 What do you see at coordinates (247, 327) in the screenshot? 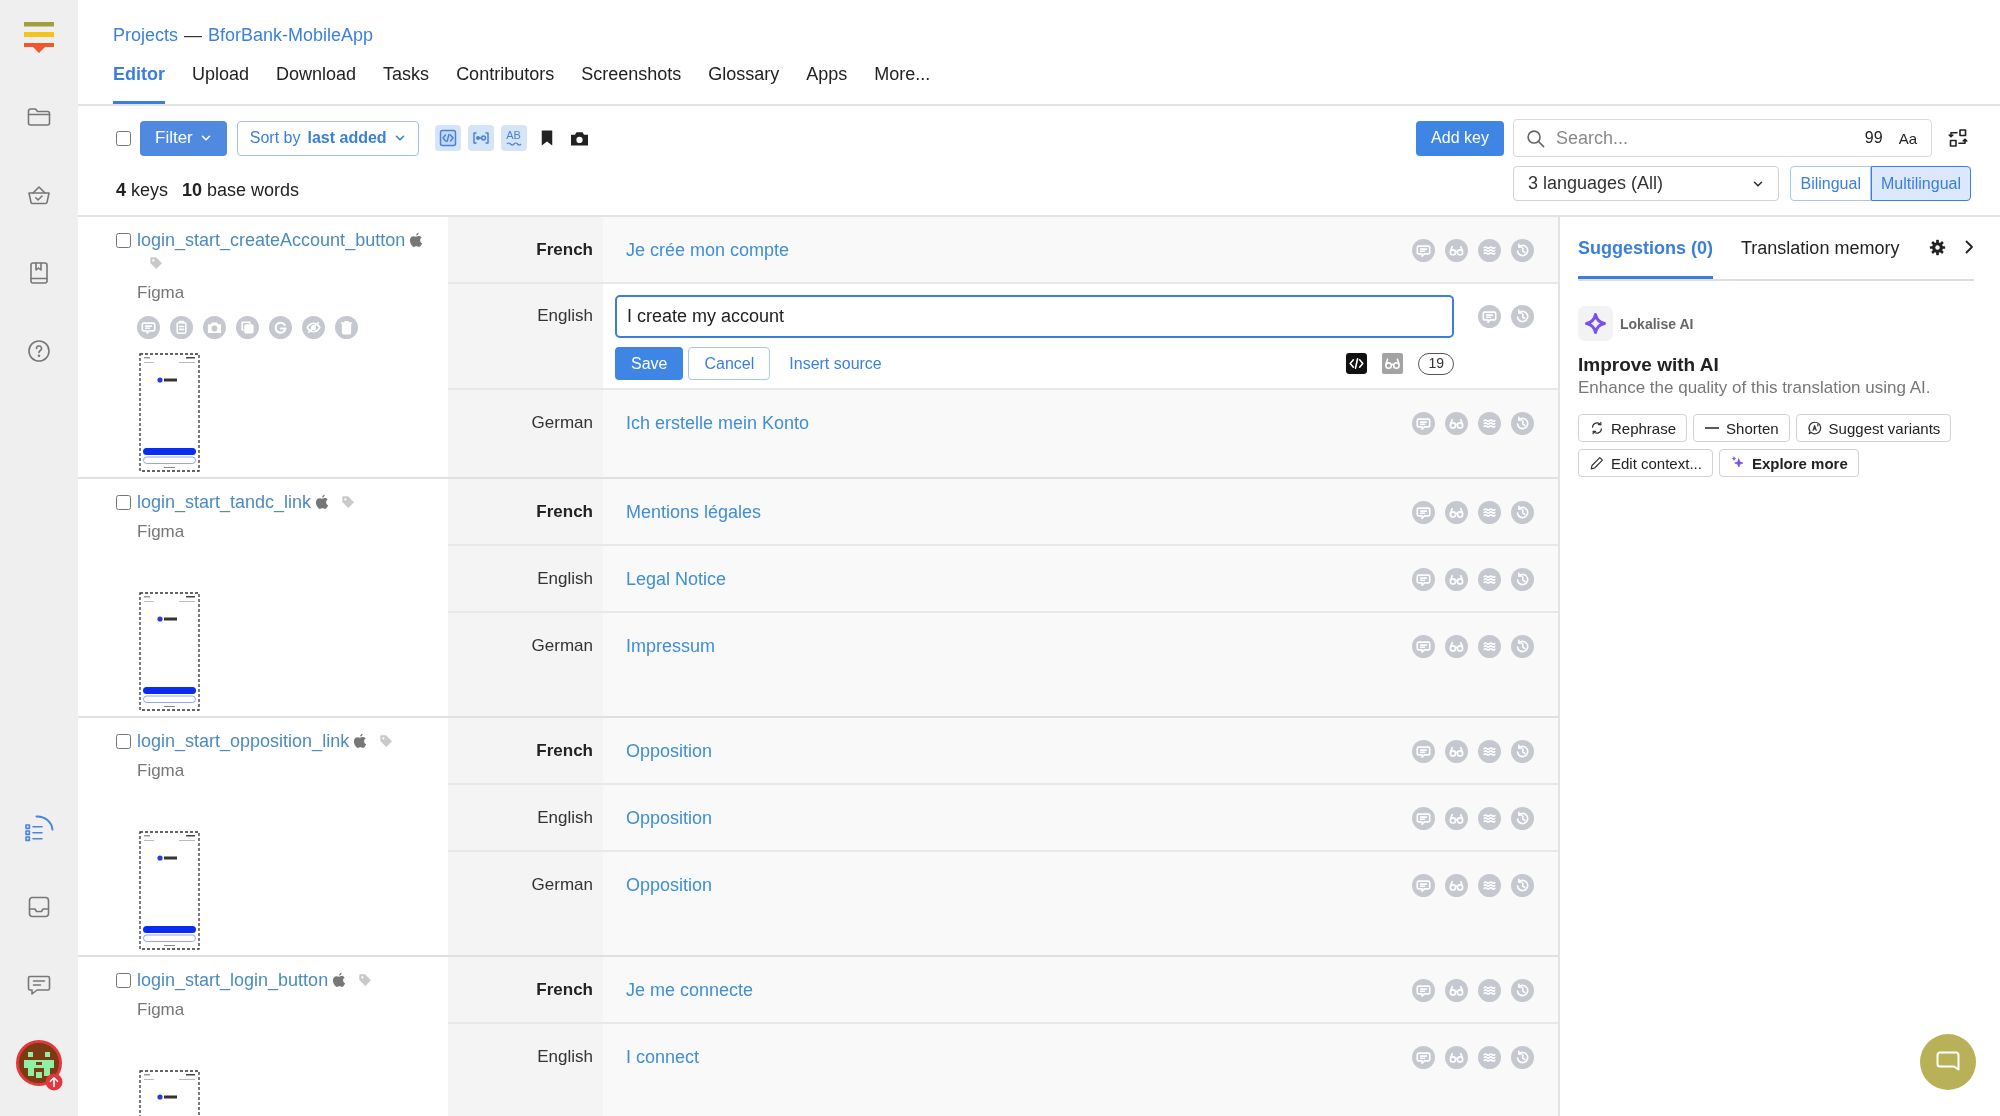
I see `copy-icon` at bounding box center [247, 327].